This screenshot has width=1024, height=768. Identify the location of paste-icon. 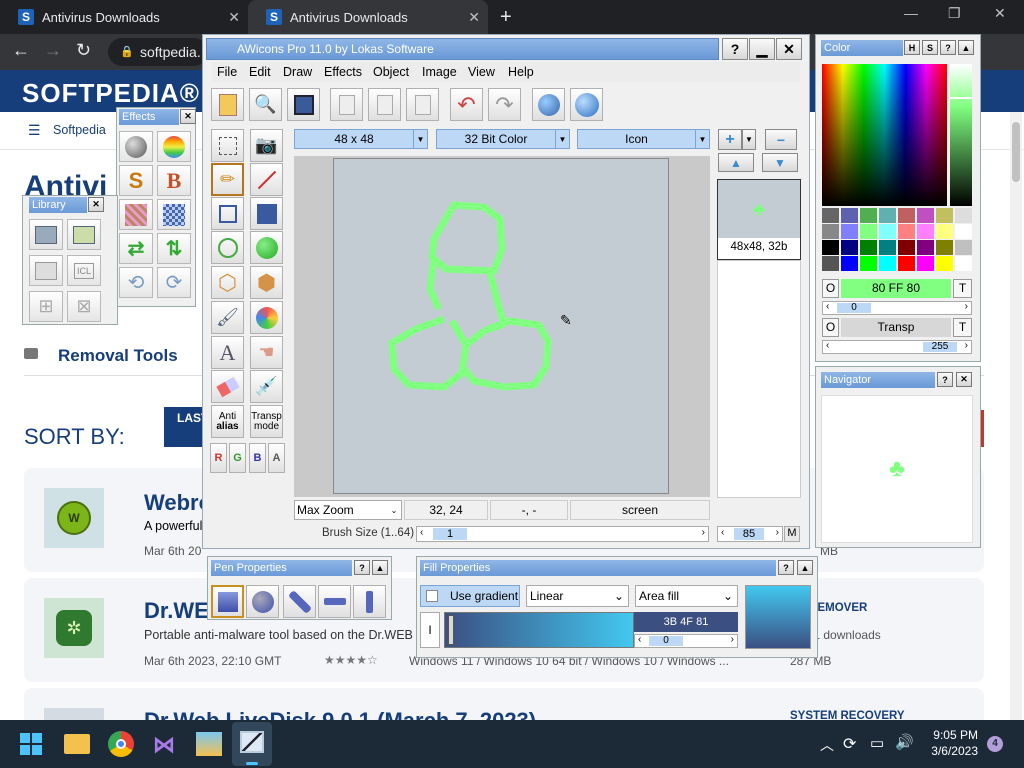
(384, 104).